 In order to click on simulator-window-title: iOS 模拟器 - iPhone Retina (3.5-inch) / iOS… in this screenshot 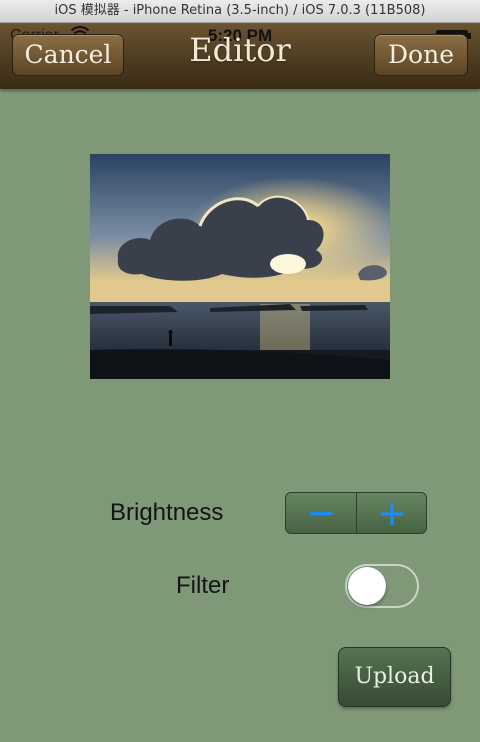, I will do `click(240, 11)`.